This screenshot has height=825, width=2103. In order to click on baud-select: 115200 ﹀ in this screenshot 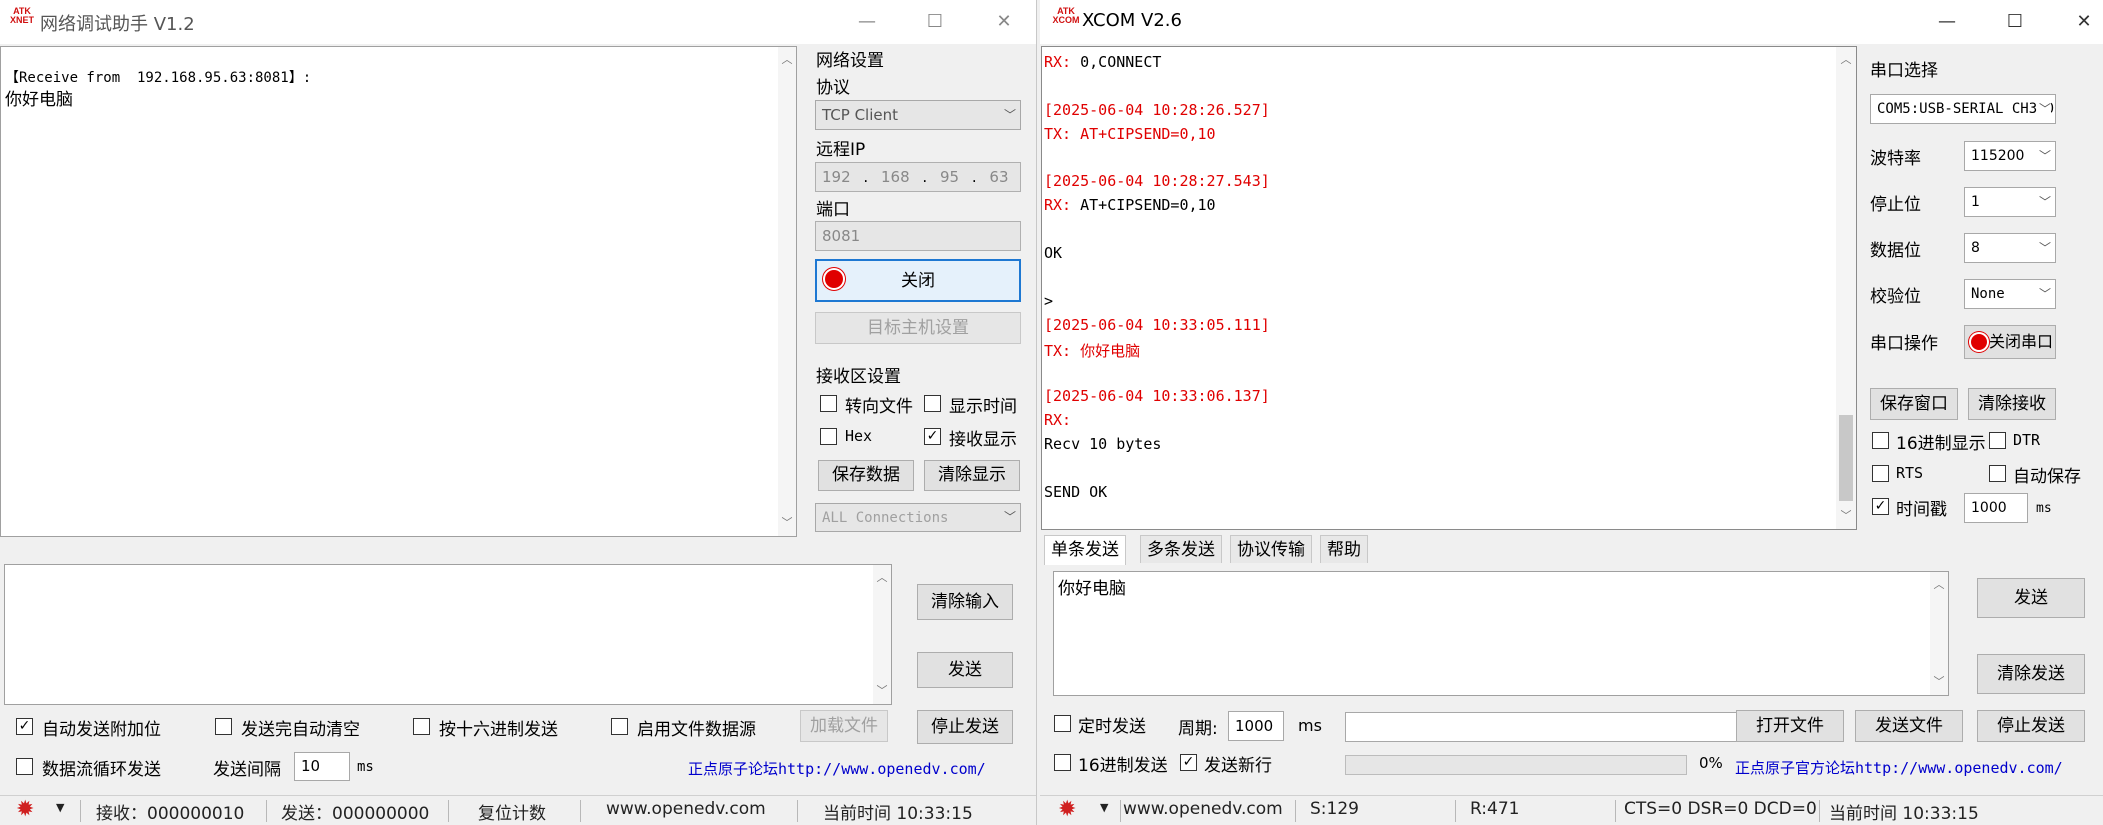, I will do `click(2010, 156)`.